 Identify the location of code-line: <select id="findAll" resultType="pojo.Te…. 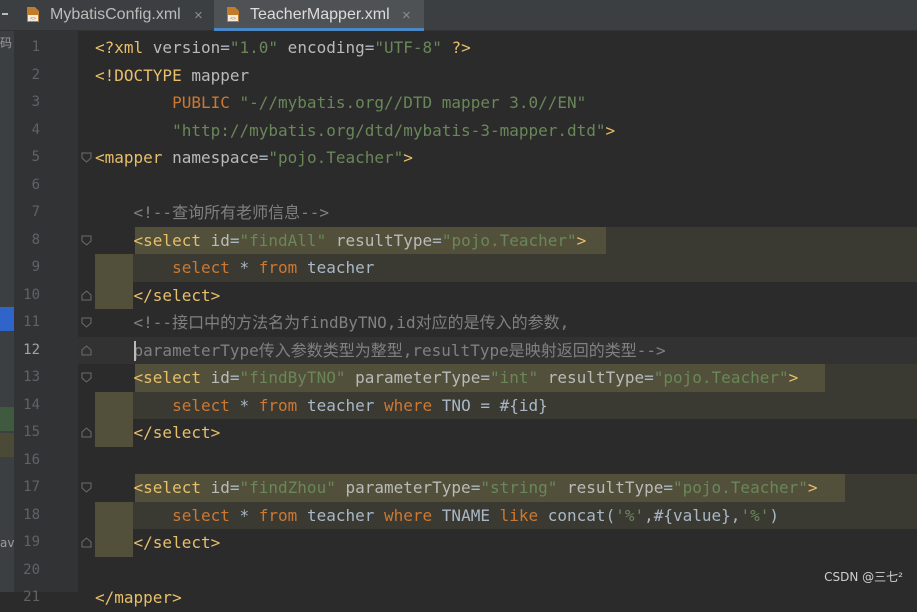
(341, 241).